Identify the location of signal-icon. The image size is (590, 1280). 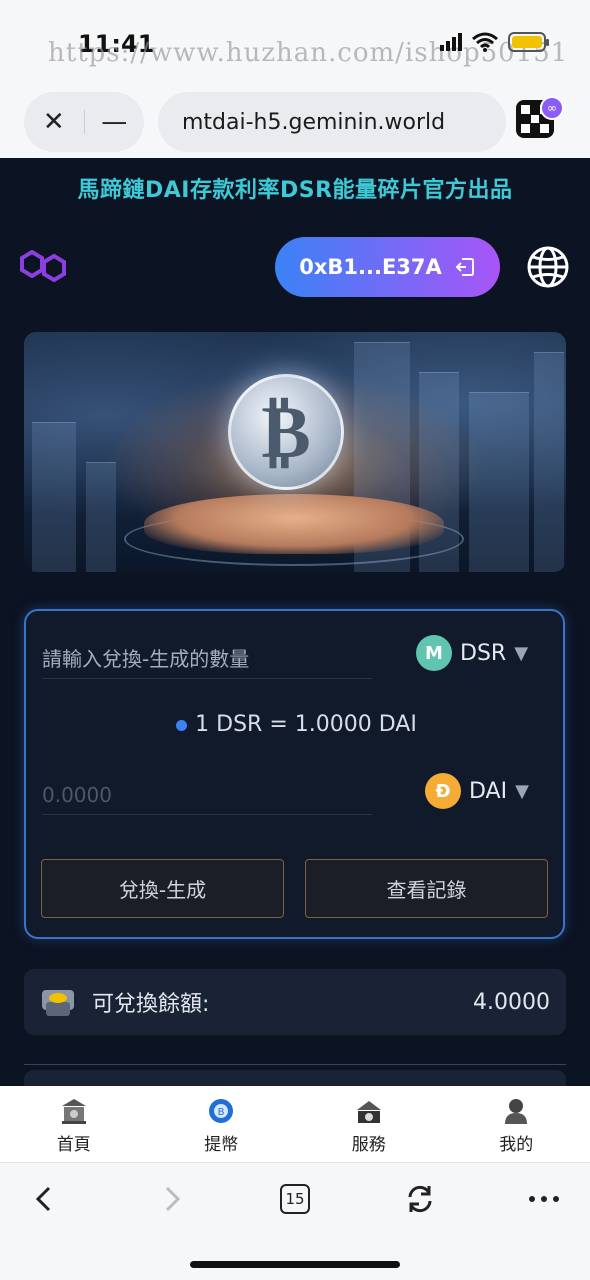
(451, 42).